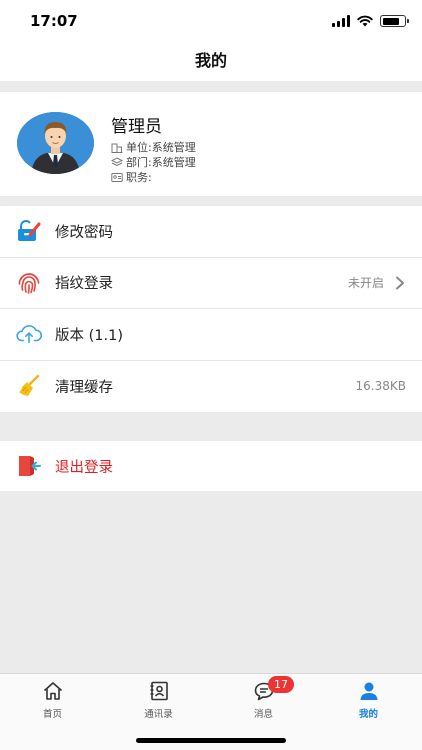 The height and width of the screenshot is (750, 422). I want to click on profile-department-line: 部门:系统管理, so click(153, 162).